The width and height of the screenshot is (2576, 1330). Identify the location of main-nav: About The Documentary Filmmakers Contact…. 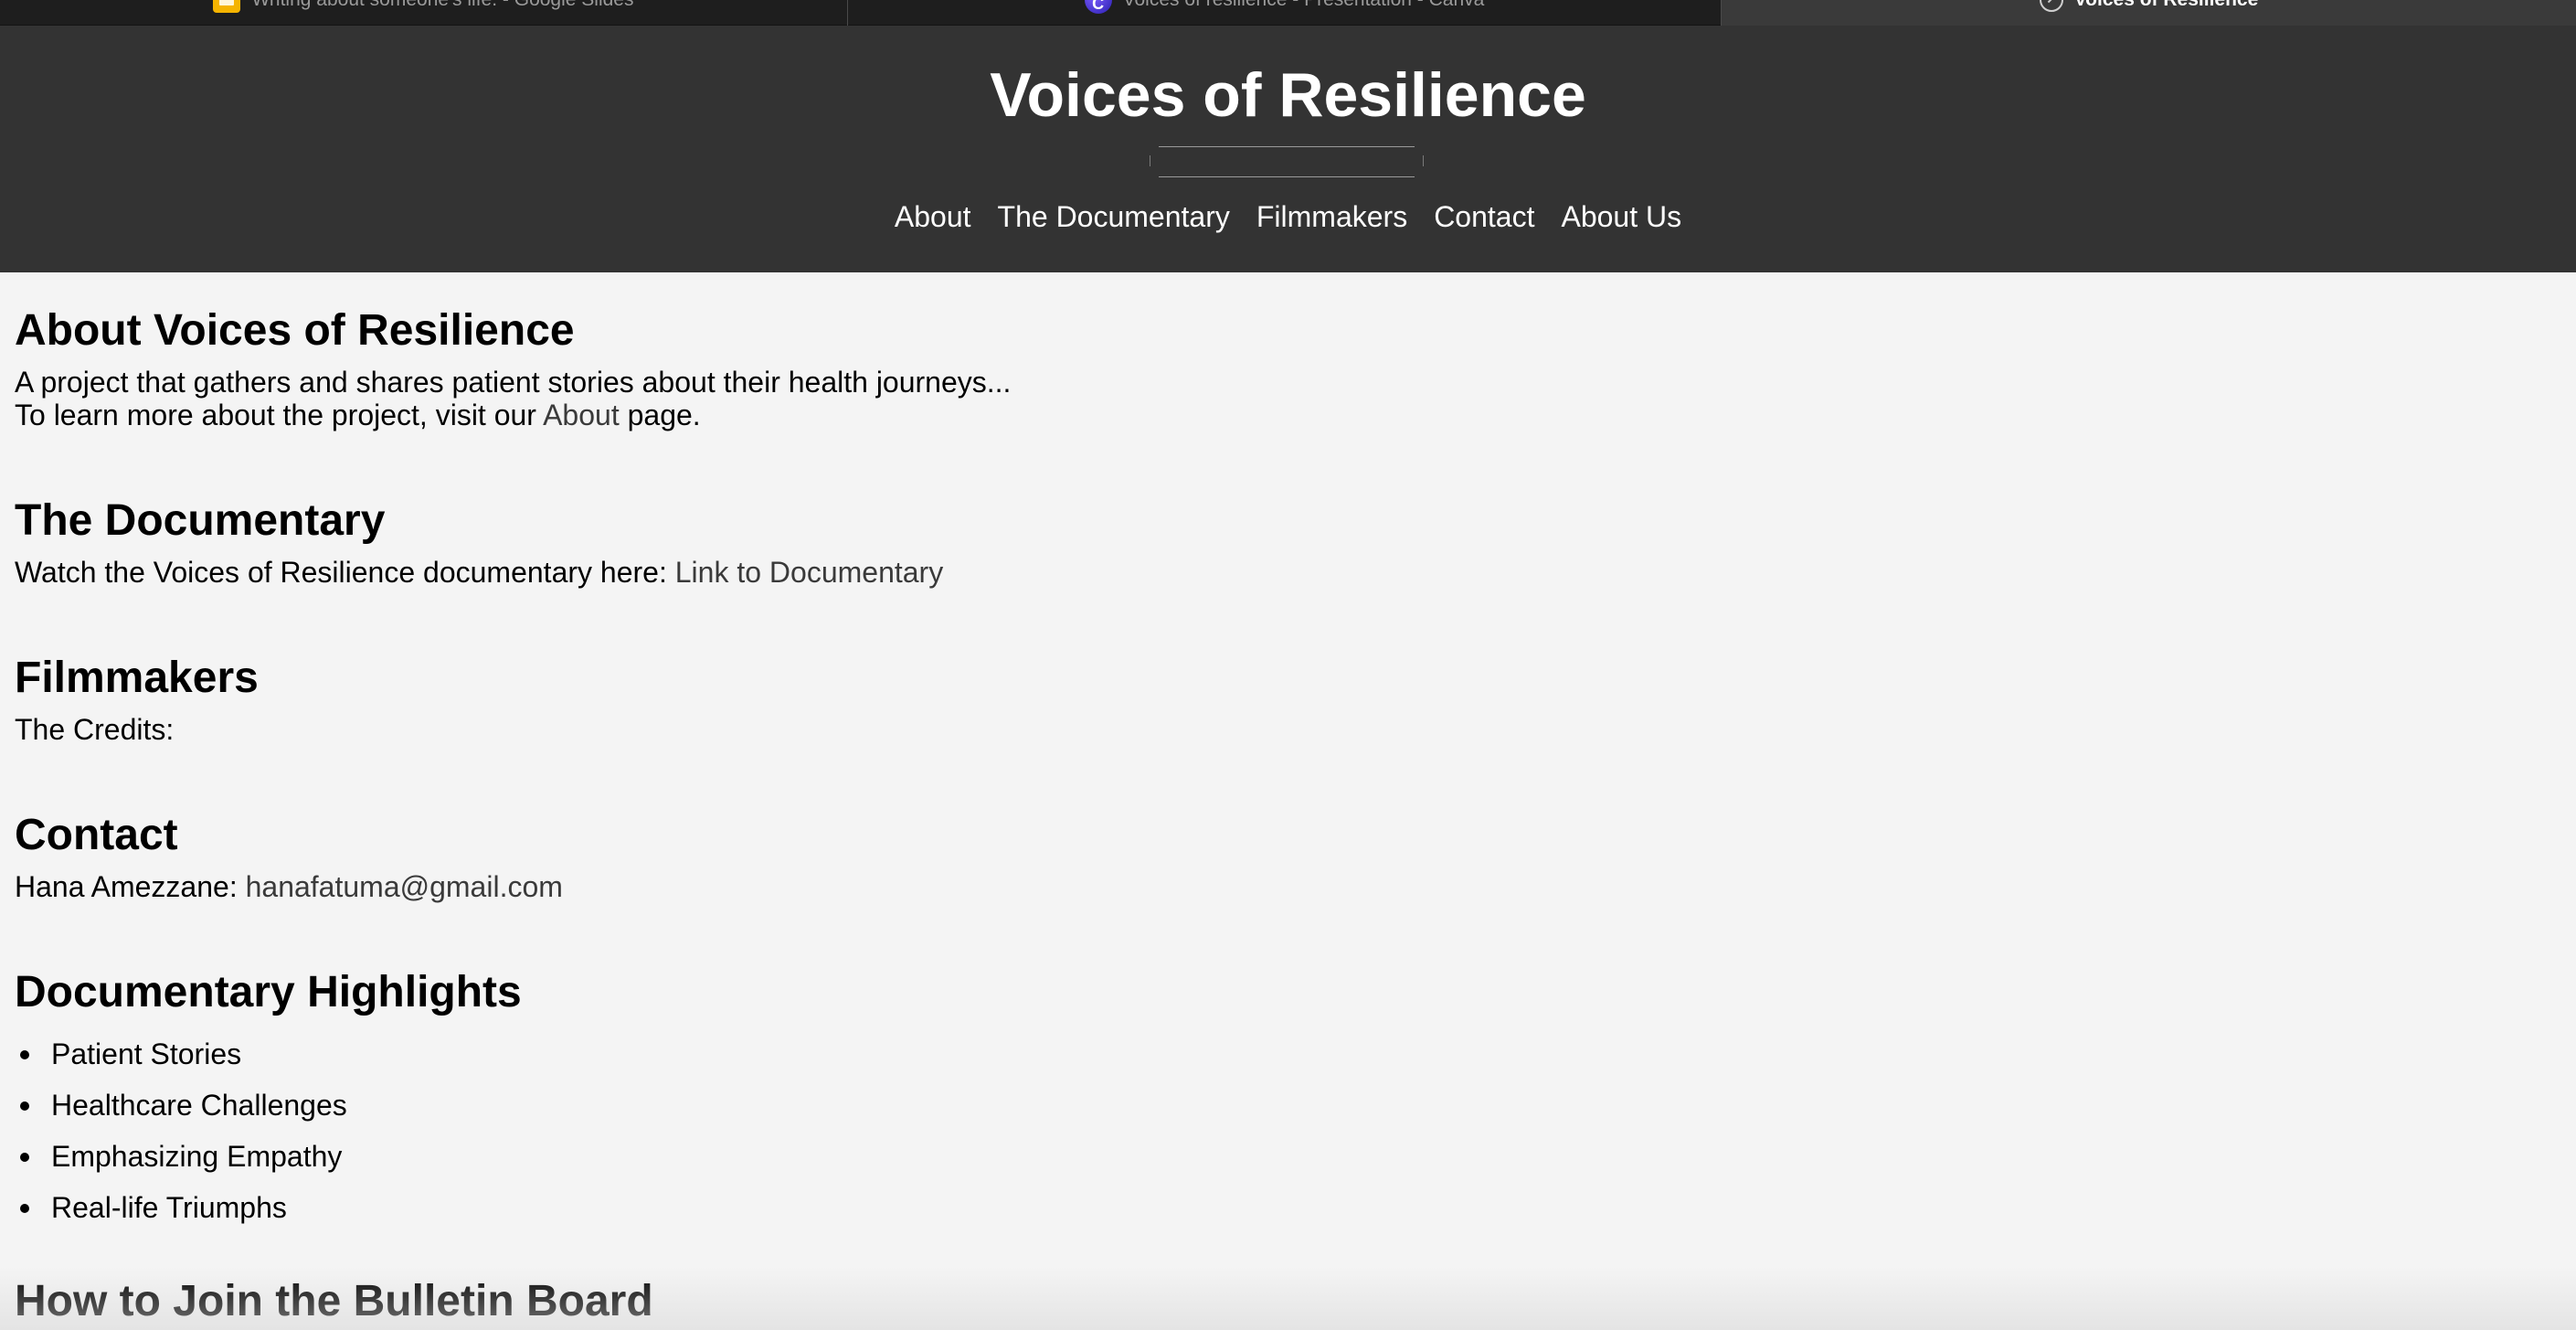
(1288, 216).